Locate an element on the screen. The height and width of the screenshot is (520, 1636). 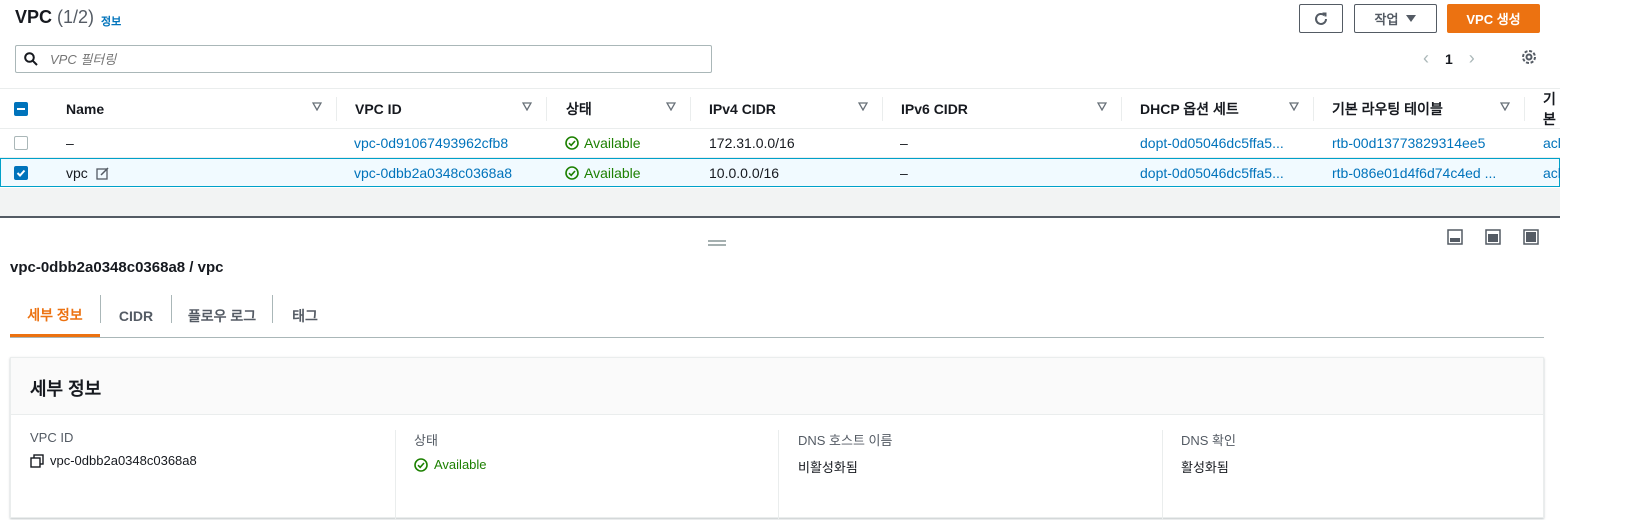
col-label: VPC ID is located at coordinates (378, 109).